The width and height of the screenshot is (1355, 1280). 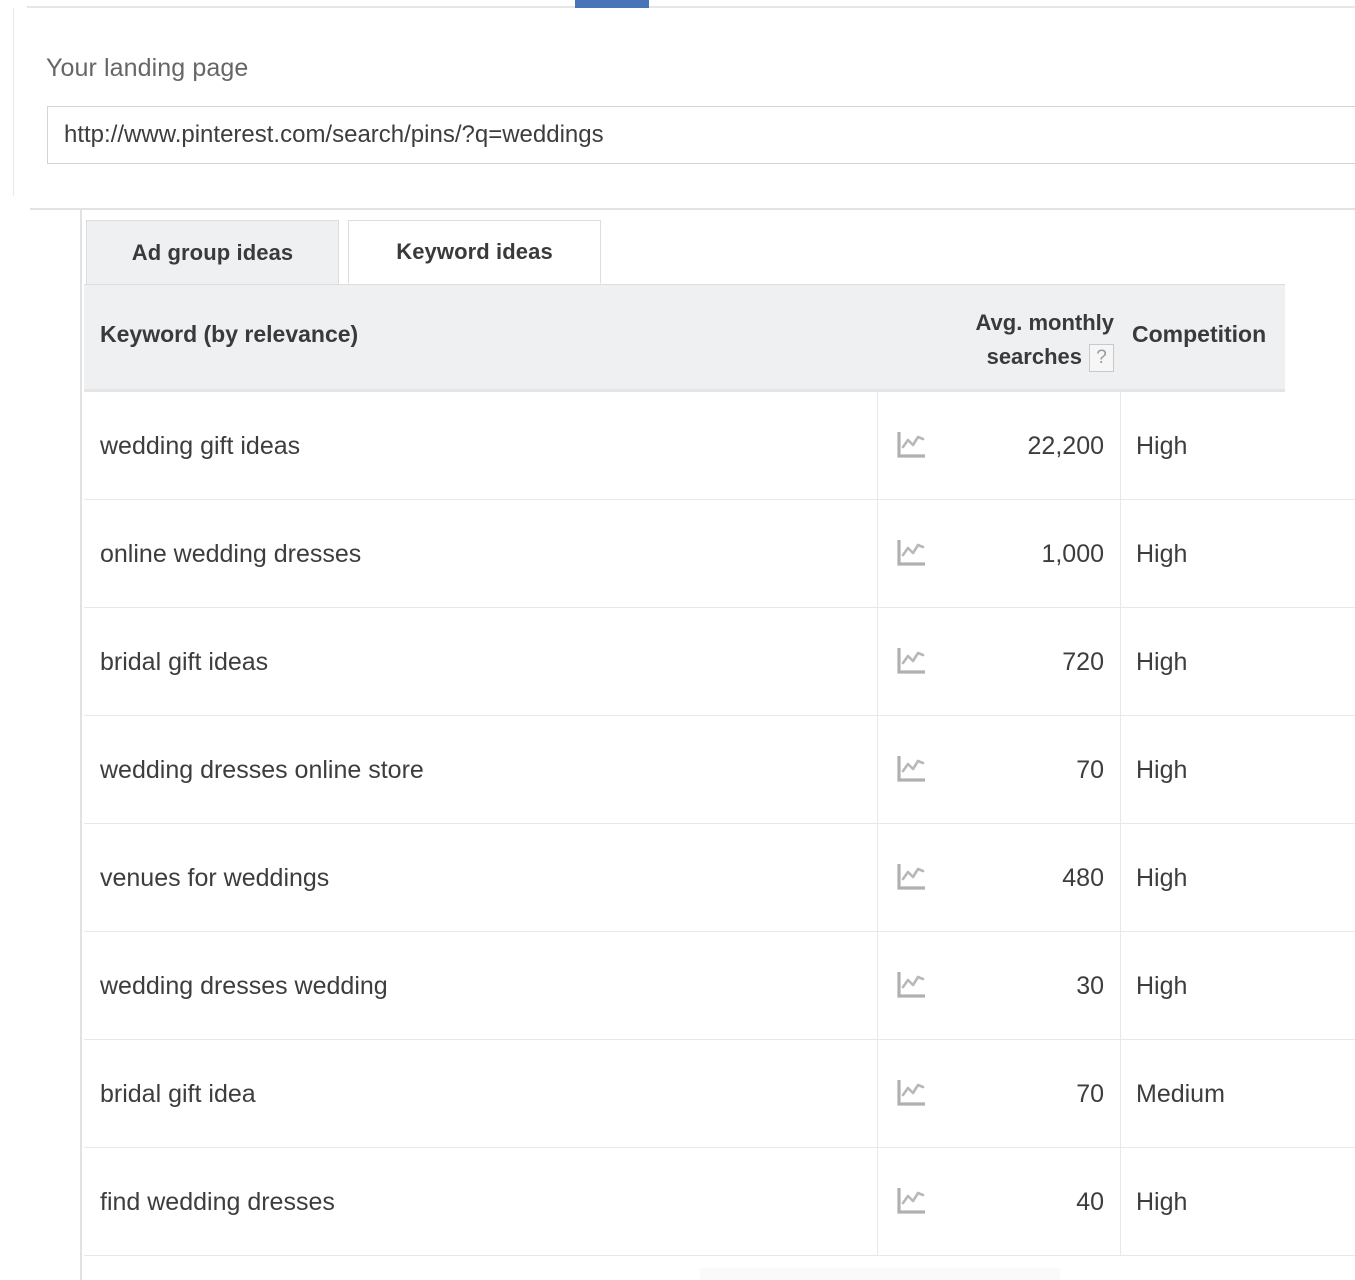 I want to click on table-row: bridal gift idea 70 Medium, so click(x=719, y=1094).